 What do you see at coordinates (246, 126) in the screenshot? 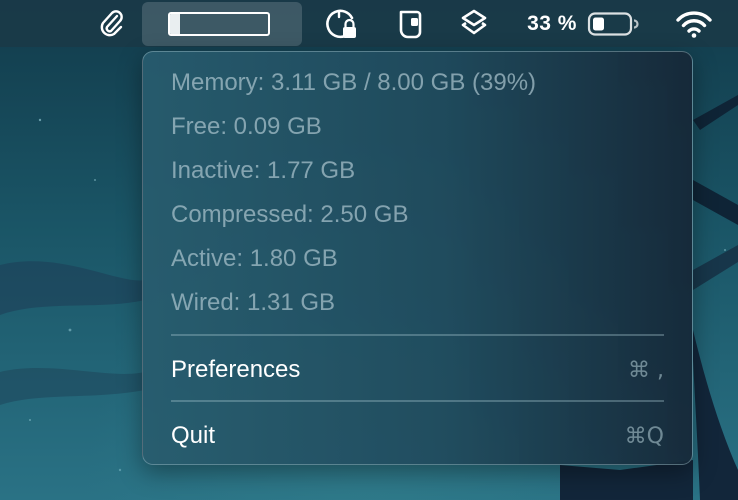
I see `stat-free: Free: 0.09 GB` at bounding box center [246, 126].